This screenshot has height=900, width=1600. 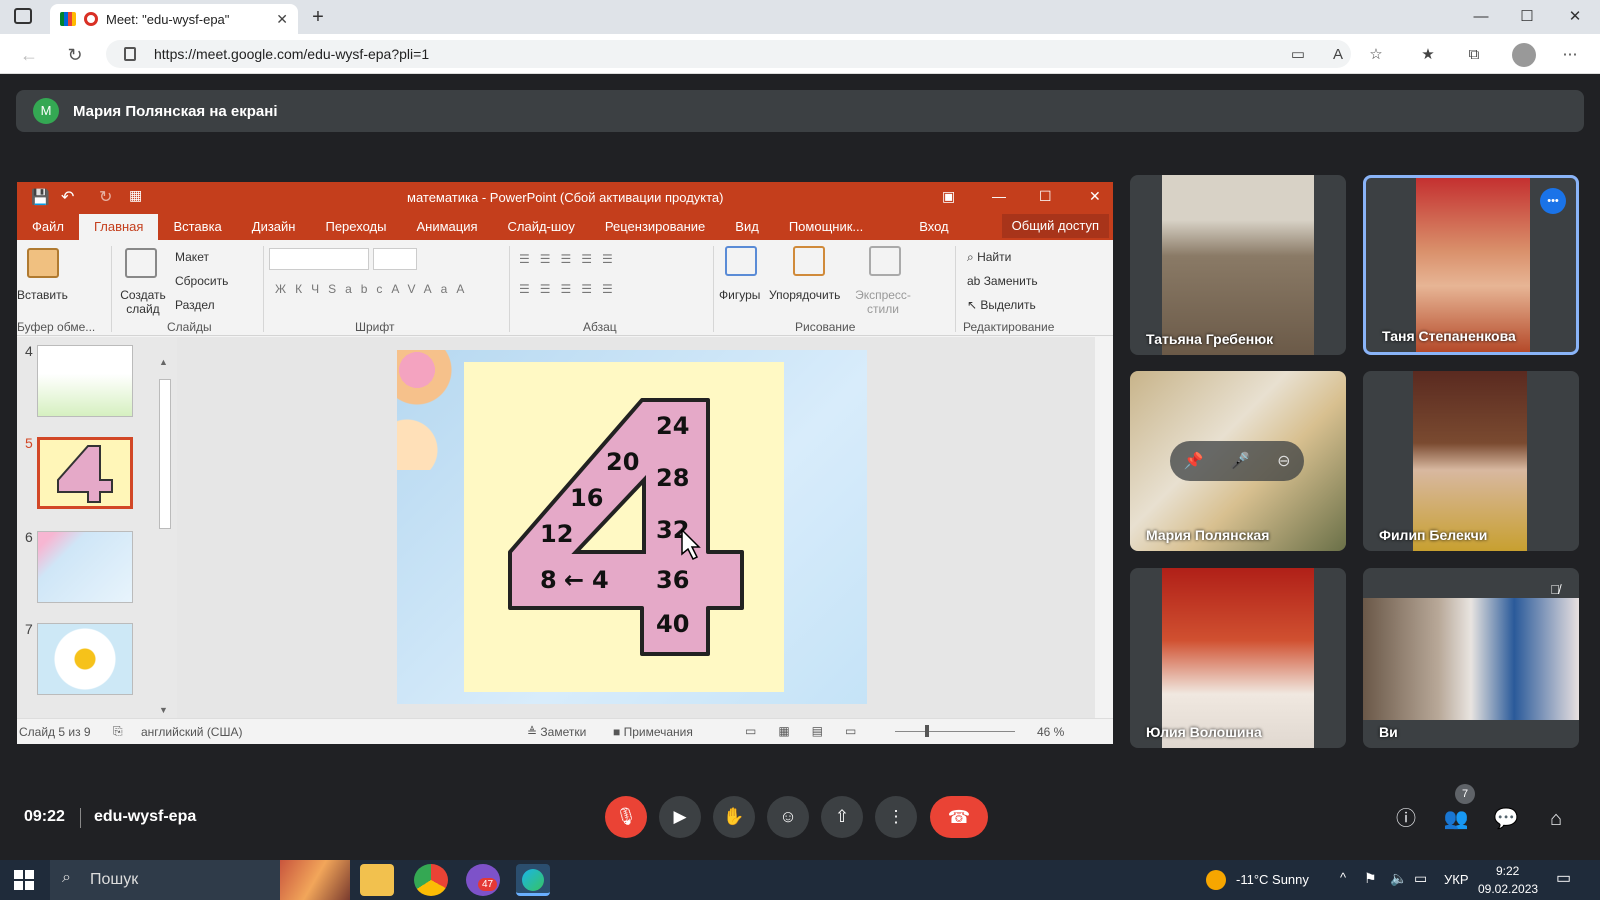 What do you see at coordinates (885, 261) in the screenshot?
I see `quick-styles-icon` at bounding box center [885, 261].